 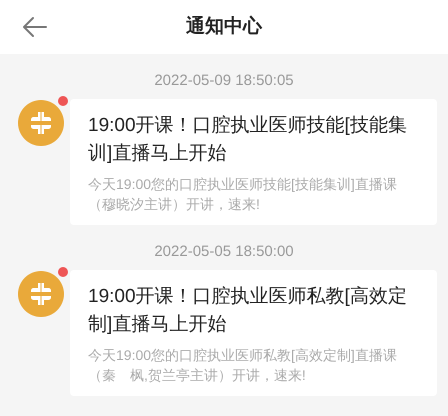 What do you see at coordinates (224, 81) in the screenshot?
I see `timestamp: 2022-05-09 18:50:05` at bounding box center [224, 81].